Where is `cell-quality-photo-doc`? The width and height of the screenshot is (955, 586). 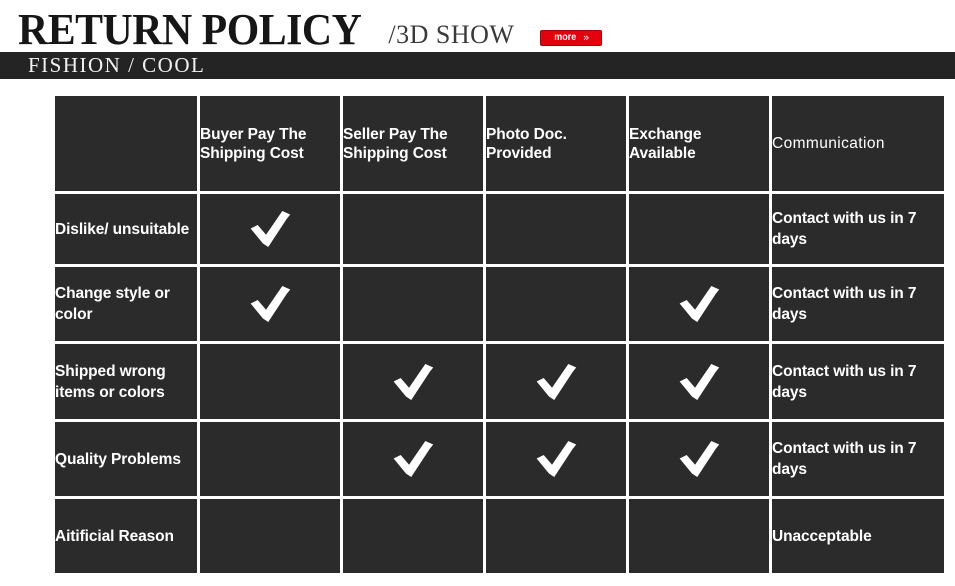 cell-quality-photo-doc is located at coordinates (556, 459).